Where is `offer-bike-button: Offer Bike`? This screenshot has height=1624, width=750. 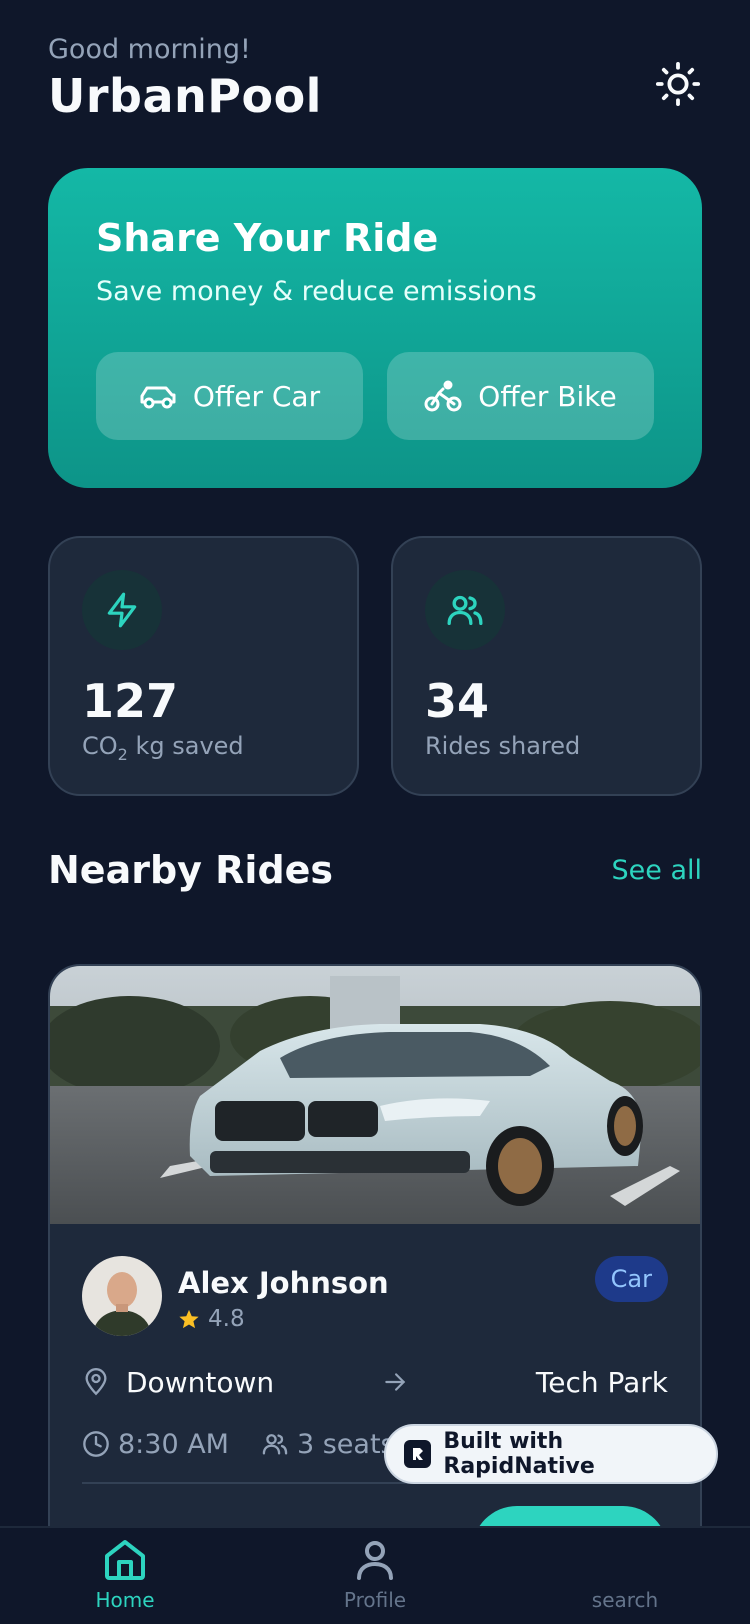 offer-bike-button: Offer Bike is located at coordinates (520, 396).